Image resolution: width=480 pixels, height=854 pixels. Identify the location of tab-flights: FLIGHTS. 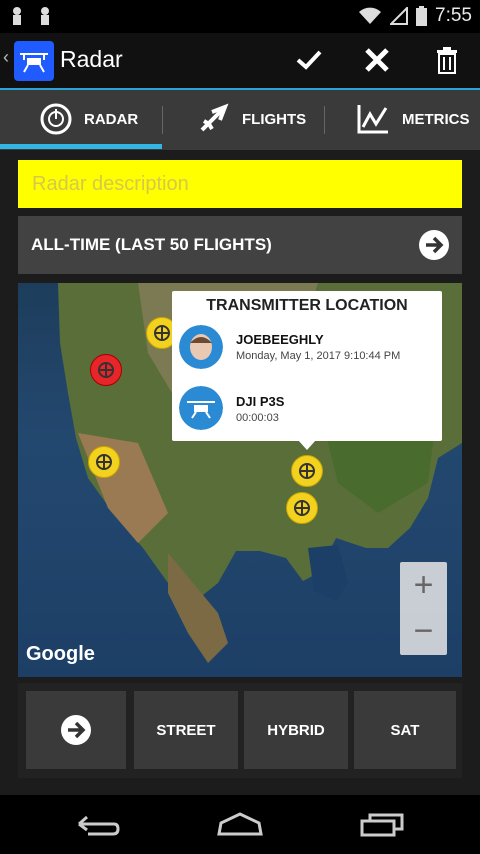
(252, 119).